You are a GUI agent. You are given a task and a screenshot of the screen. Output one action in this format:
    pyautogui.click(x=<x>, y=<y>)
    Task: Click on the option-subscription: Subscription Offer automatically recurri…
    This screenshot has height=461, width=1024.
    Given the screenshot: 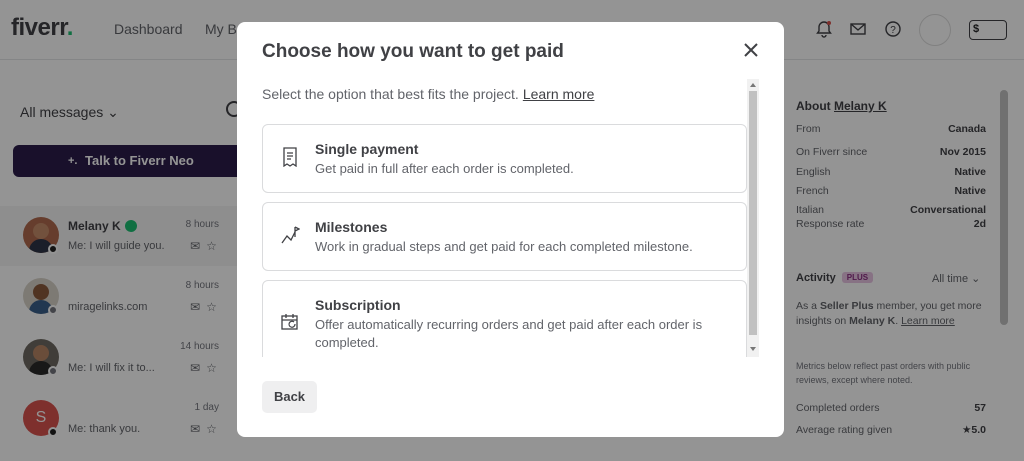 What is the action you would take?
    pyautogui.click(x=504, y=318)
    